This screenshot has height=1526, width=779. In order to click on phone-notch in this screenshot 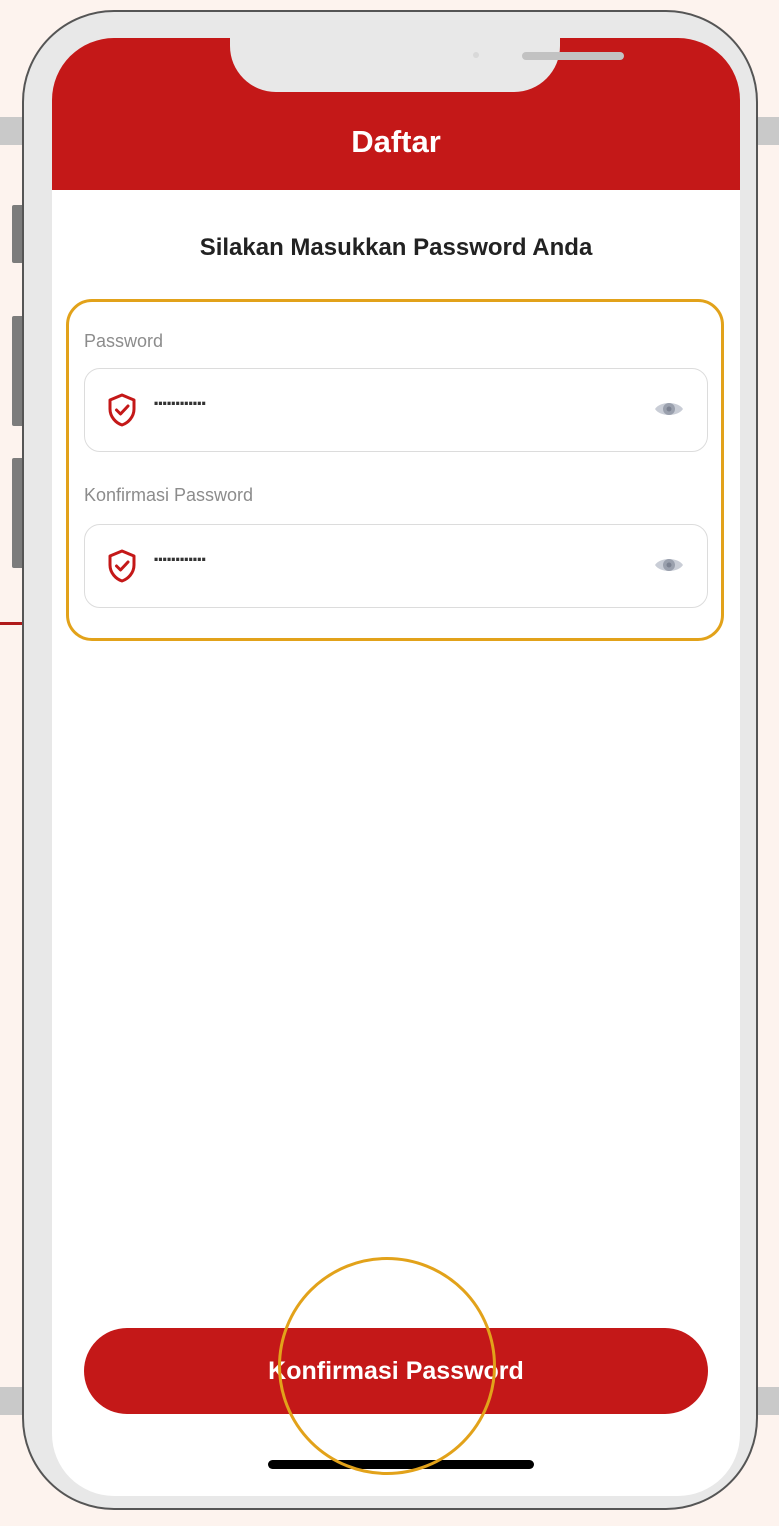, I will do `click(427, 65)`.